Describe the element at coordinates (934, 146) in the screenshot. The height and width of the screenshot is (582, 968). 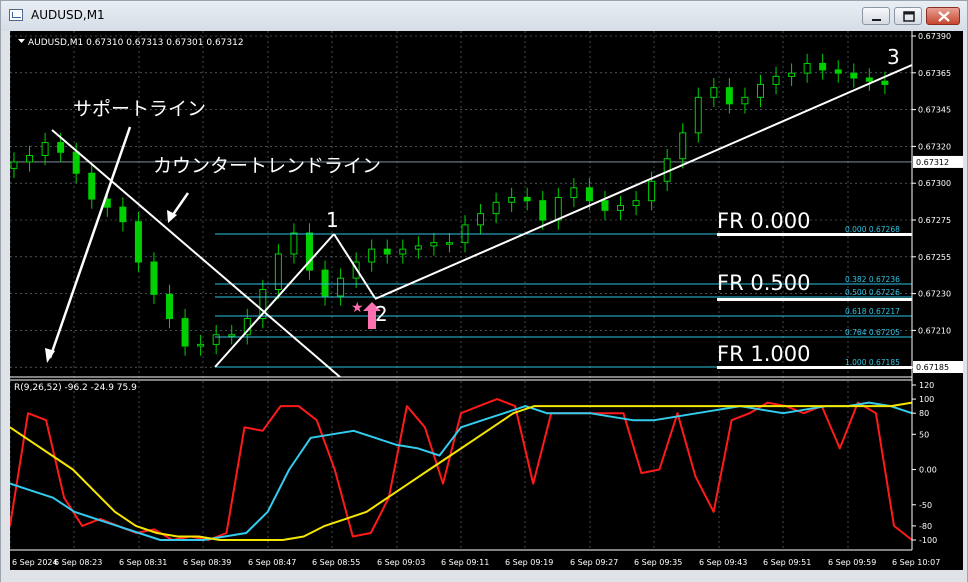
I see `price-tick-label: 0.67320` at that location.